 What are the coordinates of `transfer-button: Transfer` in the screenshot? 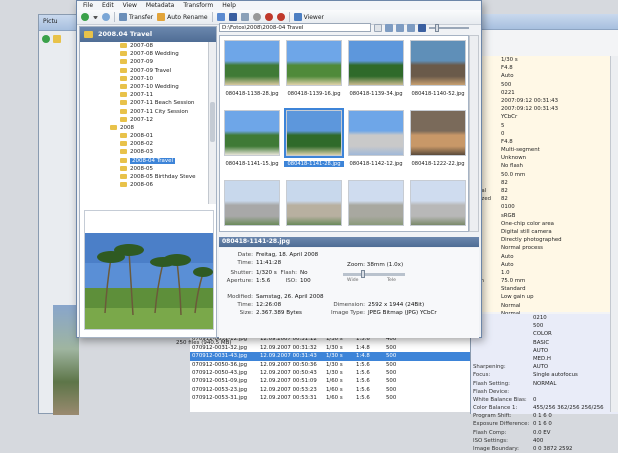 It's located at (136, 17).